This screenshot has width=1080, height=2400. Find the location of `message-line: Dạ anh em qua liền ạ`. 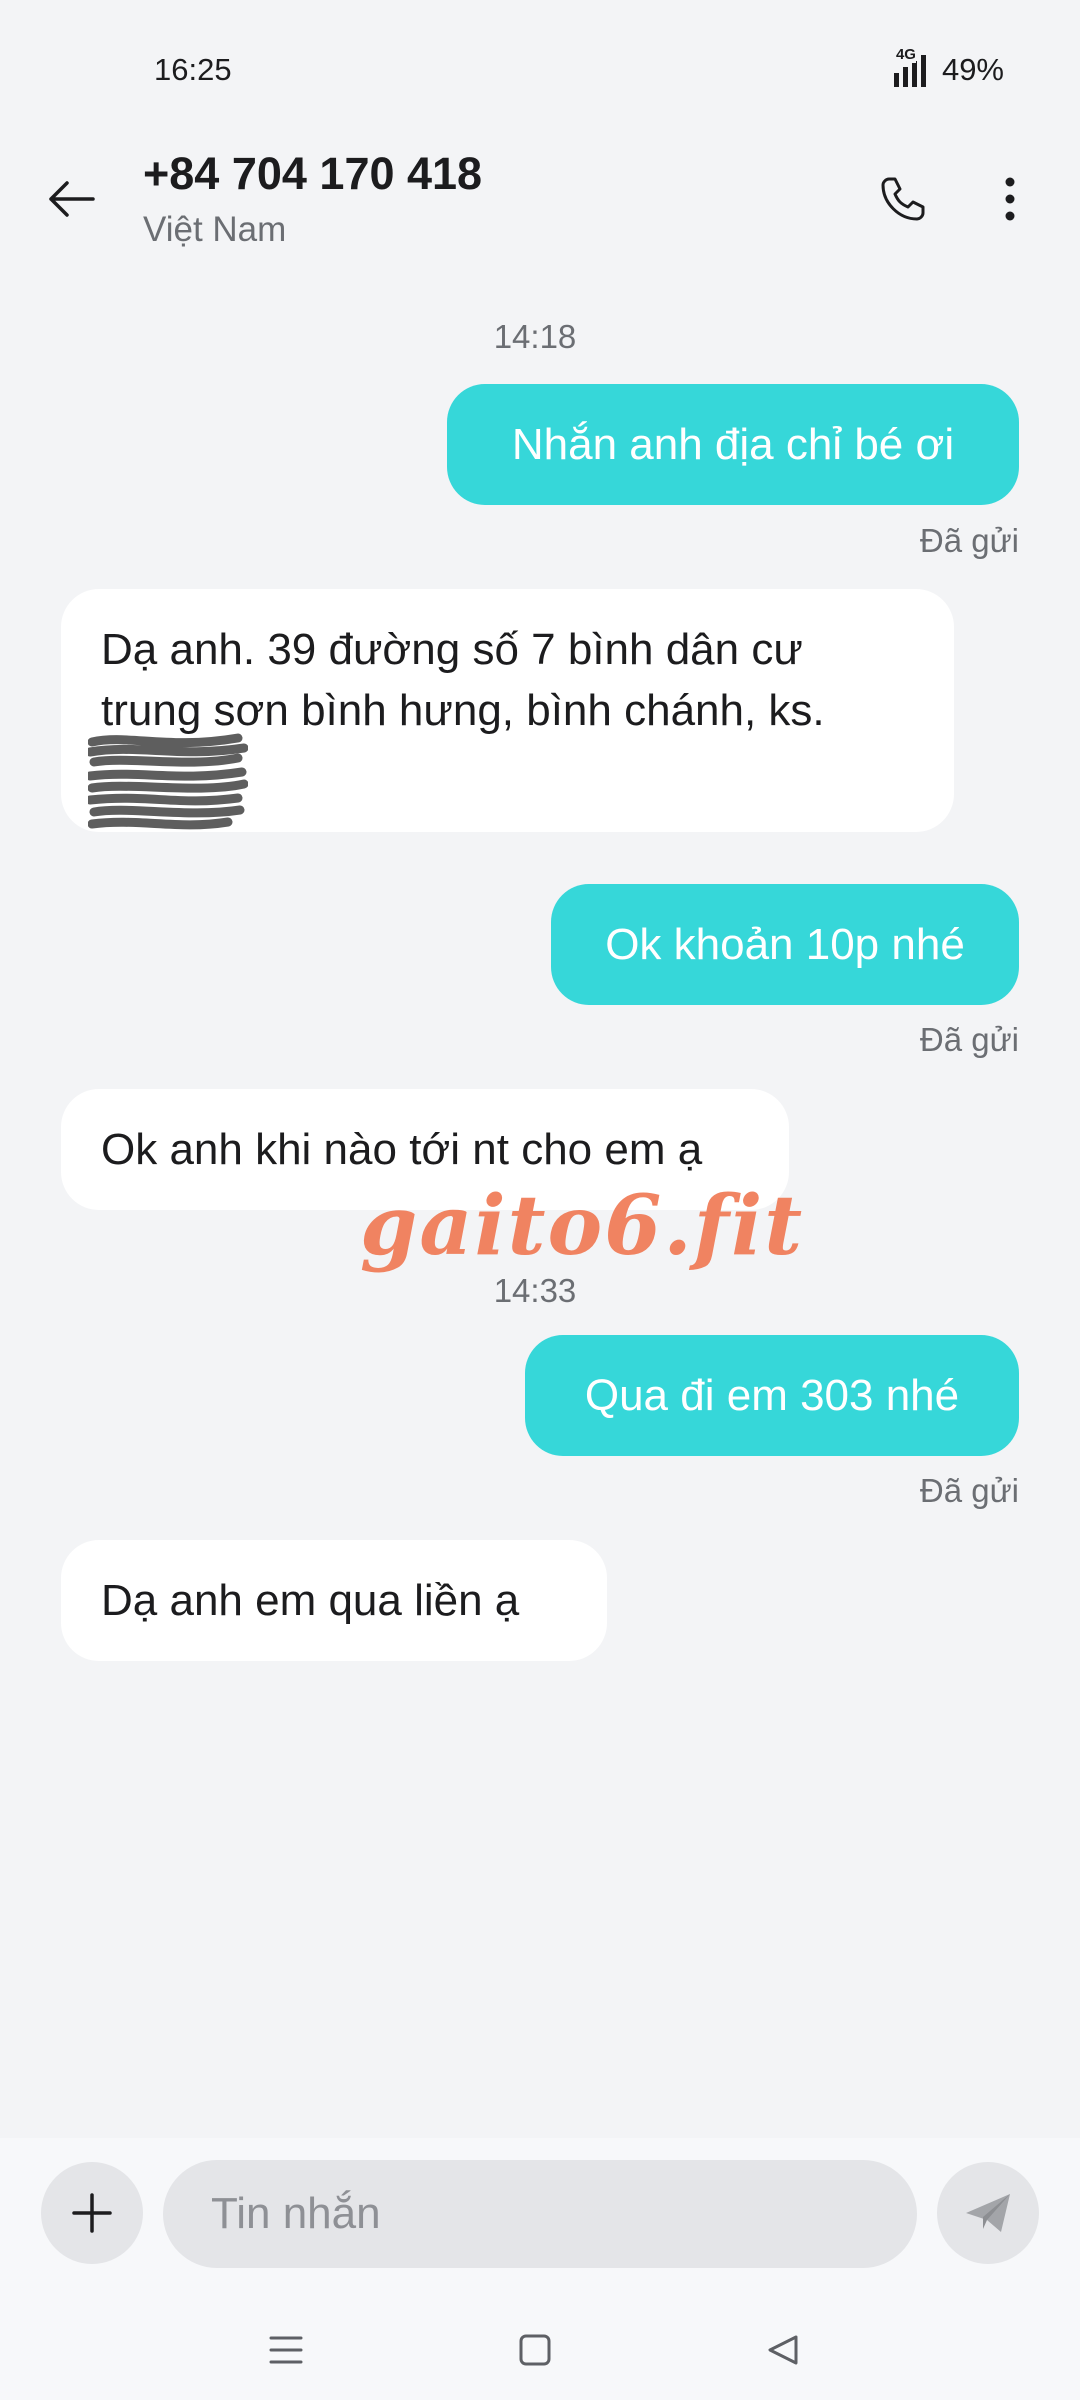

message-line: Dạ anh em qua liền ạ is located at coordinates (310, 1600).